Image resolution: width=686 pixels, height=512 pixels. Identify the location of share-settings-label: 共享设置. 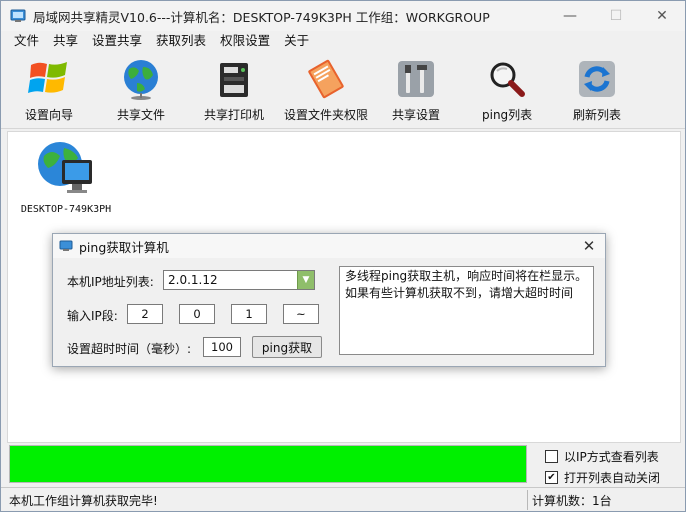
(416, 115).